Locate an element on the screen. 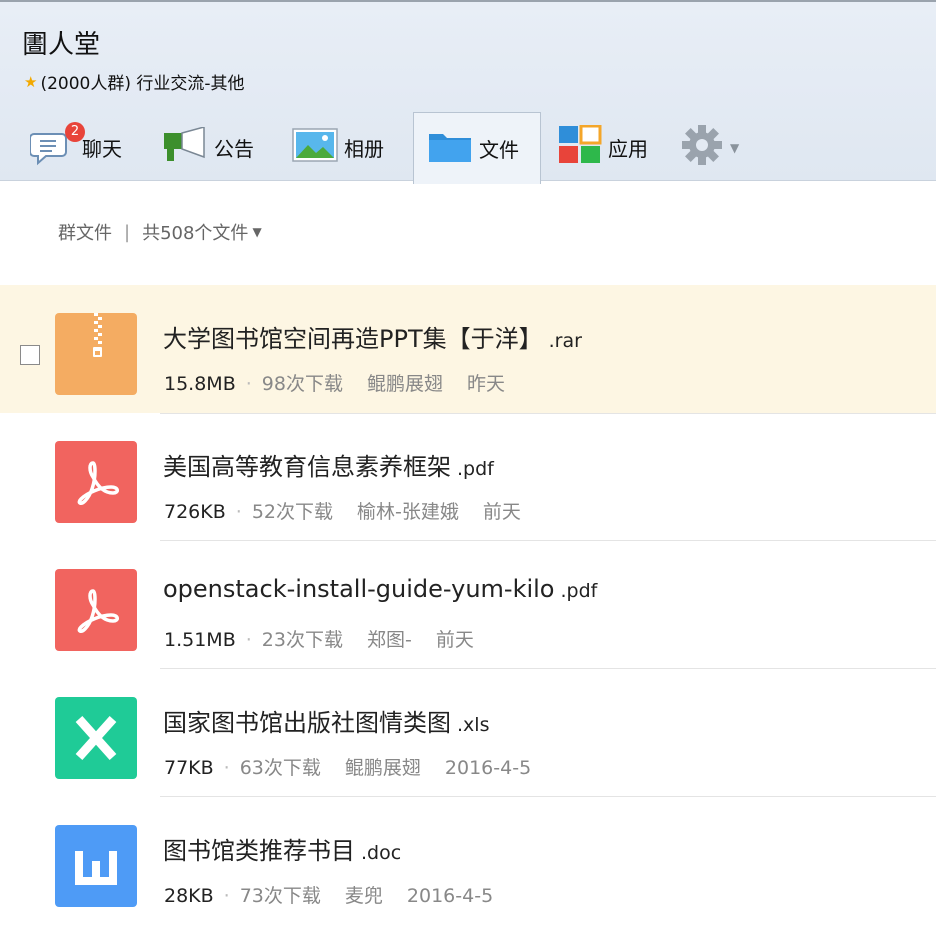 The width and height of the screenshot is (936, 925). group-name: 圕人堂 is located at coordinates (61, 45).